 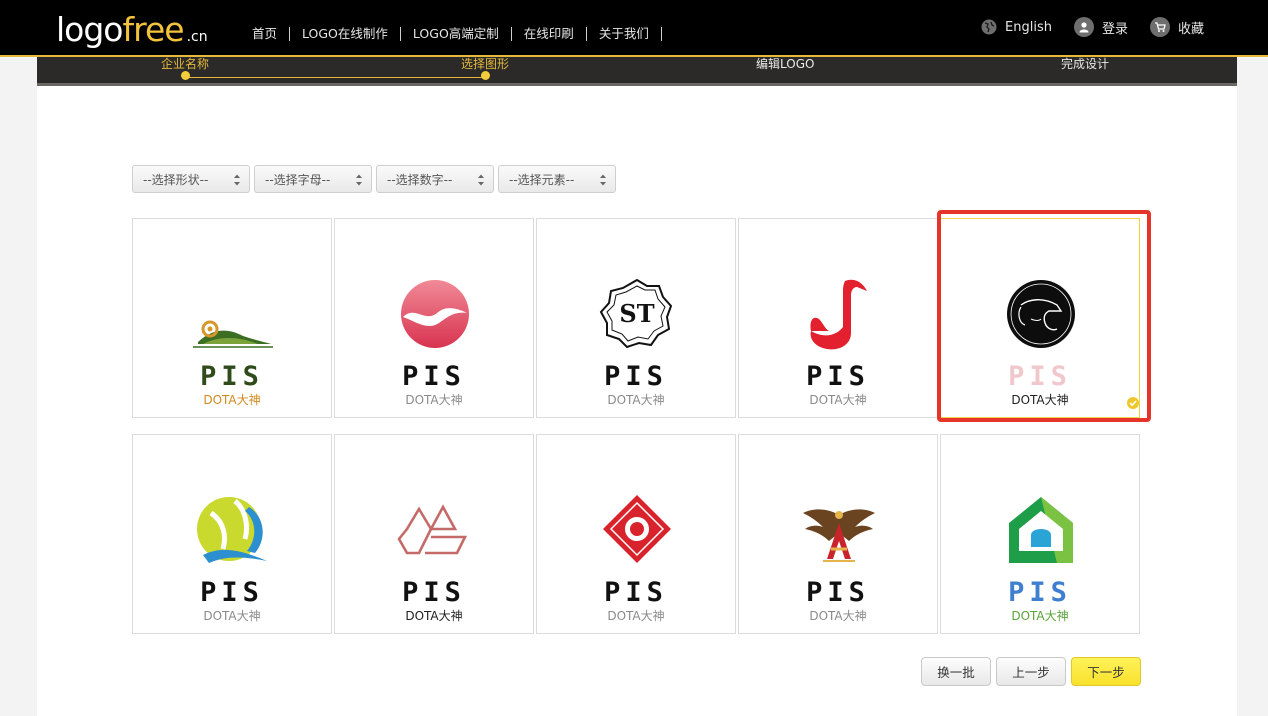 I want to click on step-company-name: 企业名称, so click(x=185, y=67).